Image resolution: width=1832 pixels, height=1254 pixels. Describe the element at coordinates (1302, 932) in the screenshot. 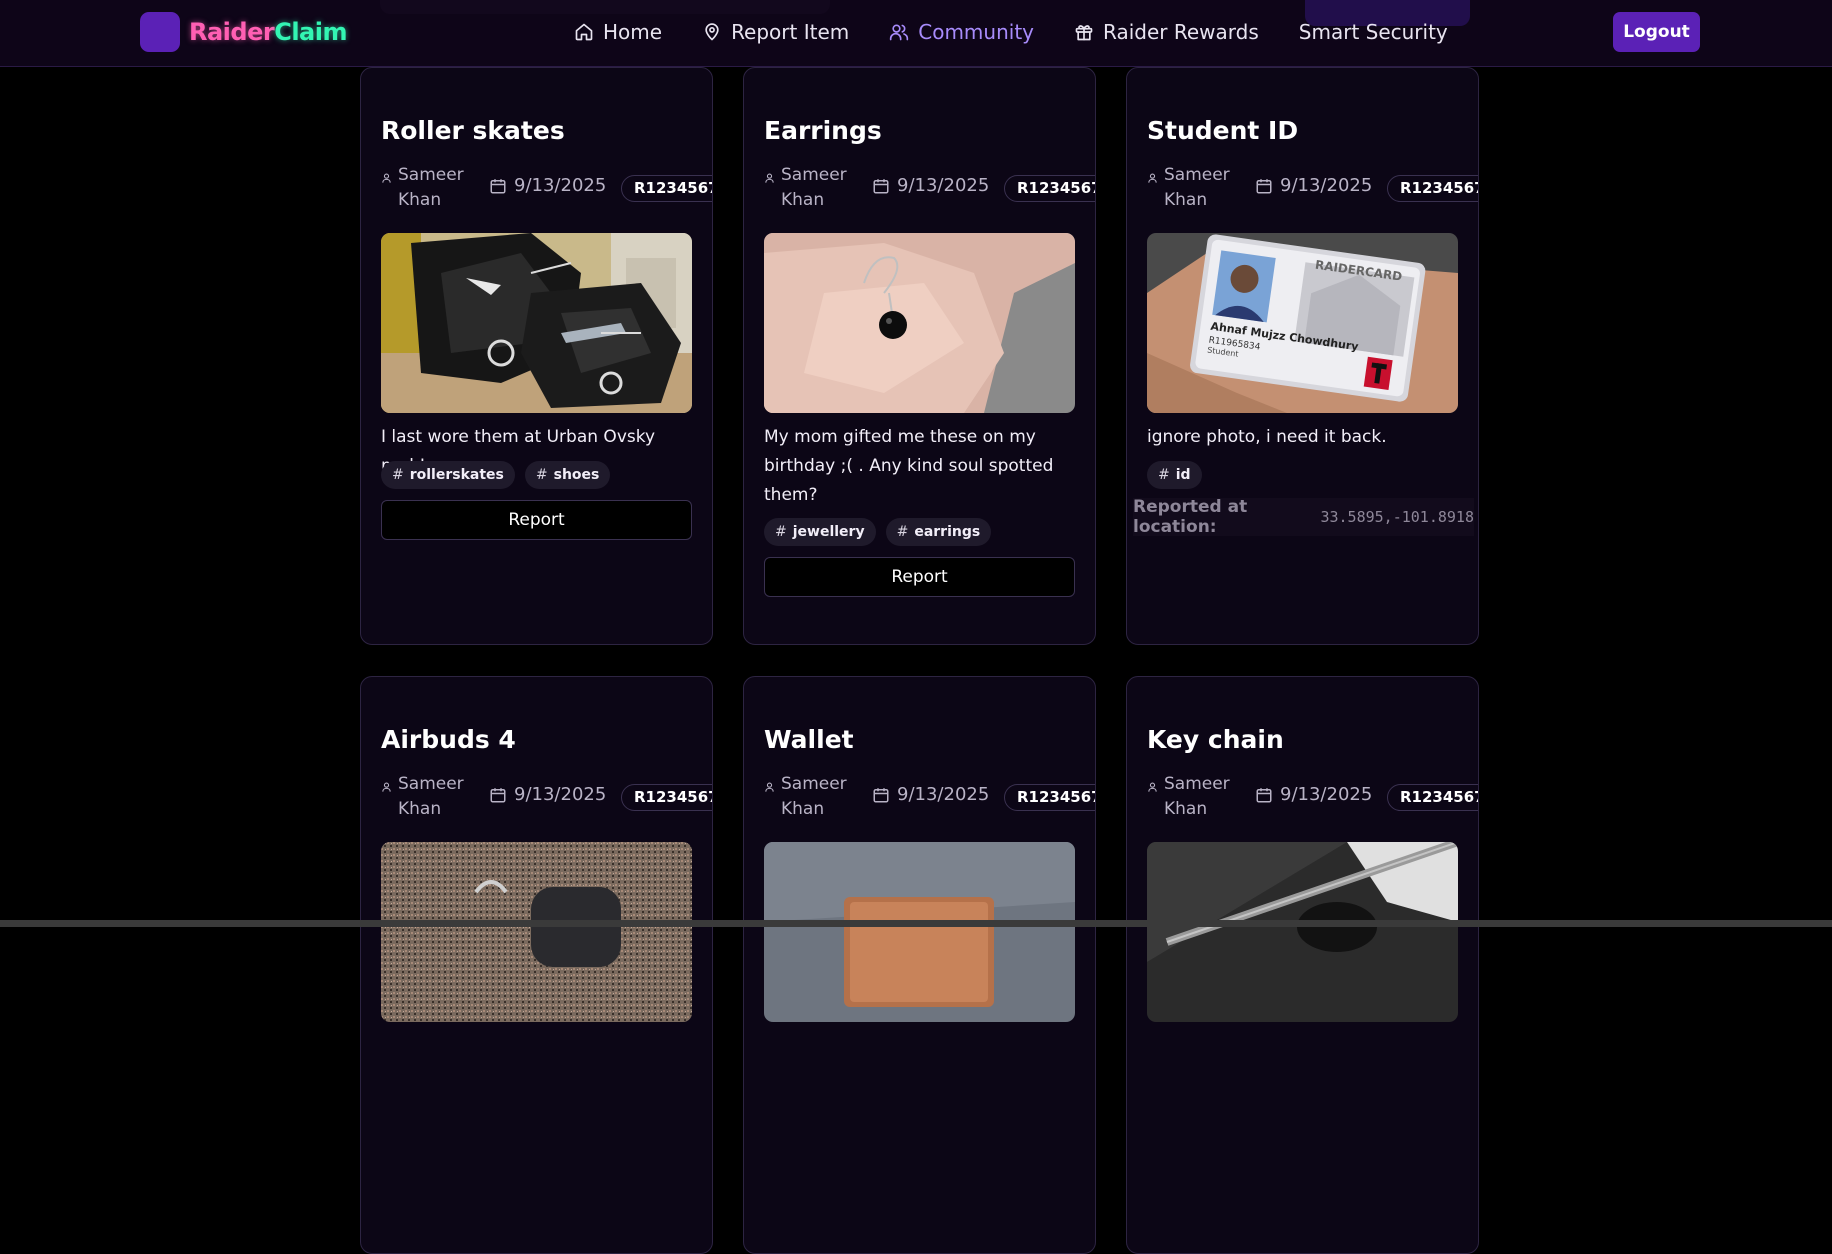

I see `key-chain-photo` at that location.